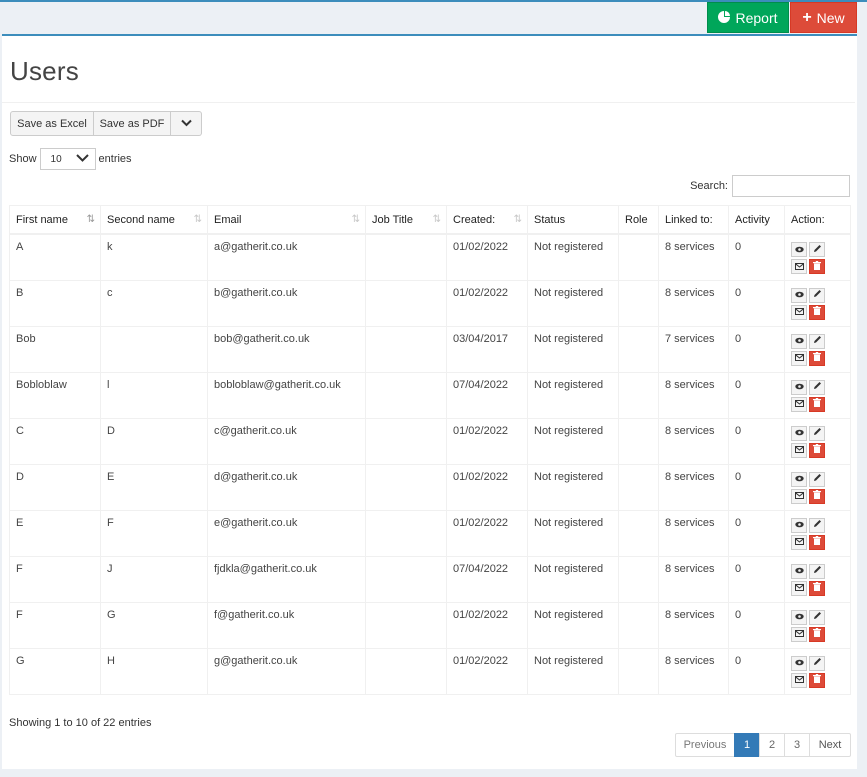  What do you see at coordinates (823, 17) in the screenshot?
I see `new-button: + New` at bounding box center [823, 17].